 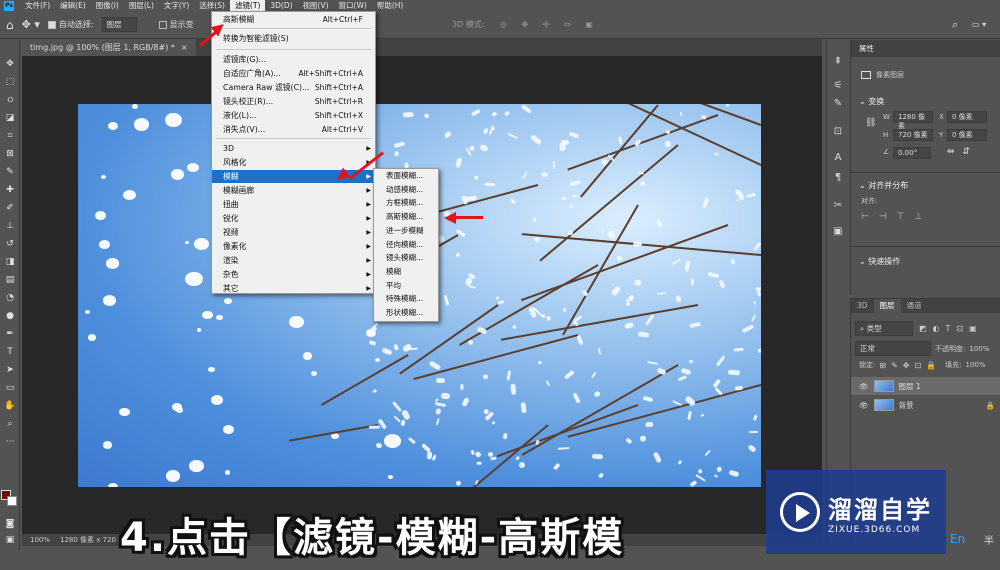 What do you see at coordinates (967, 117) in the screenshot?
I see `x-field: 0 像素` at bounding box center [967, 117].